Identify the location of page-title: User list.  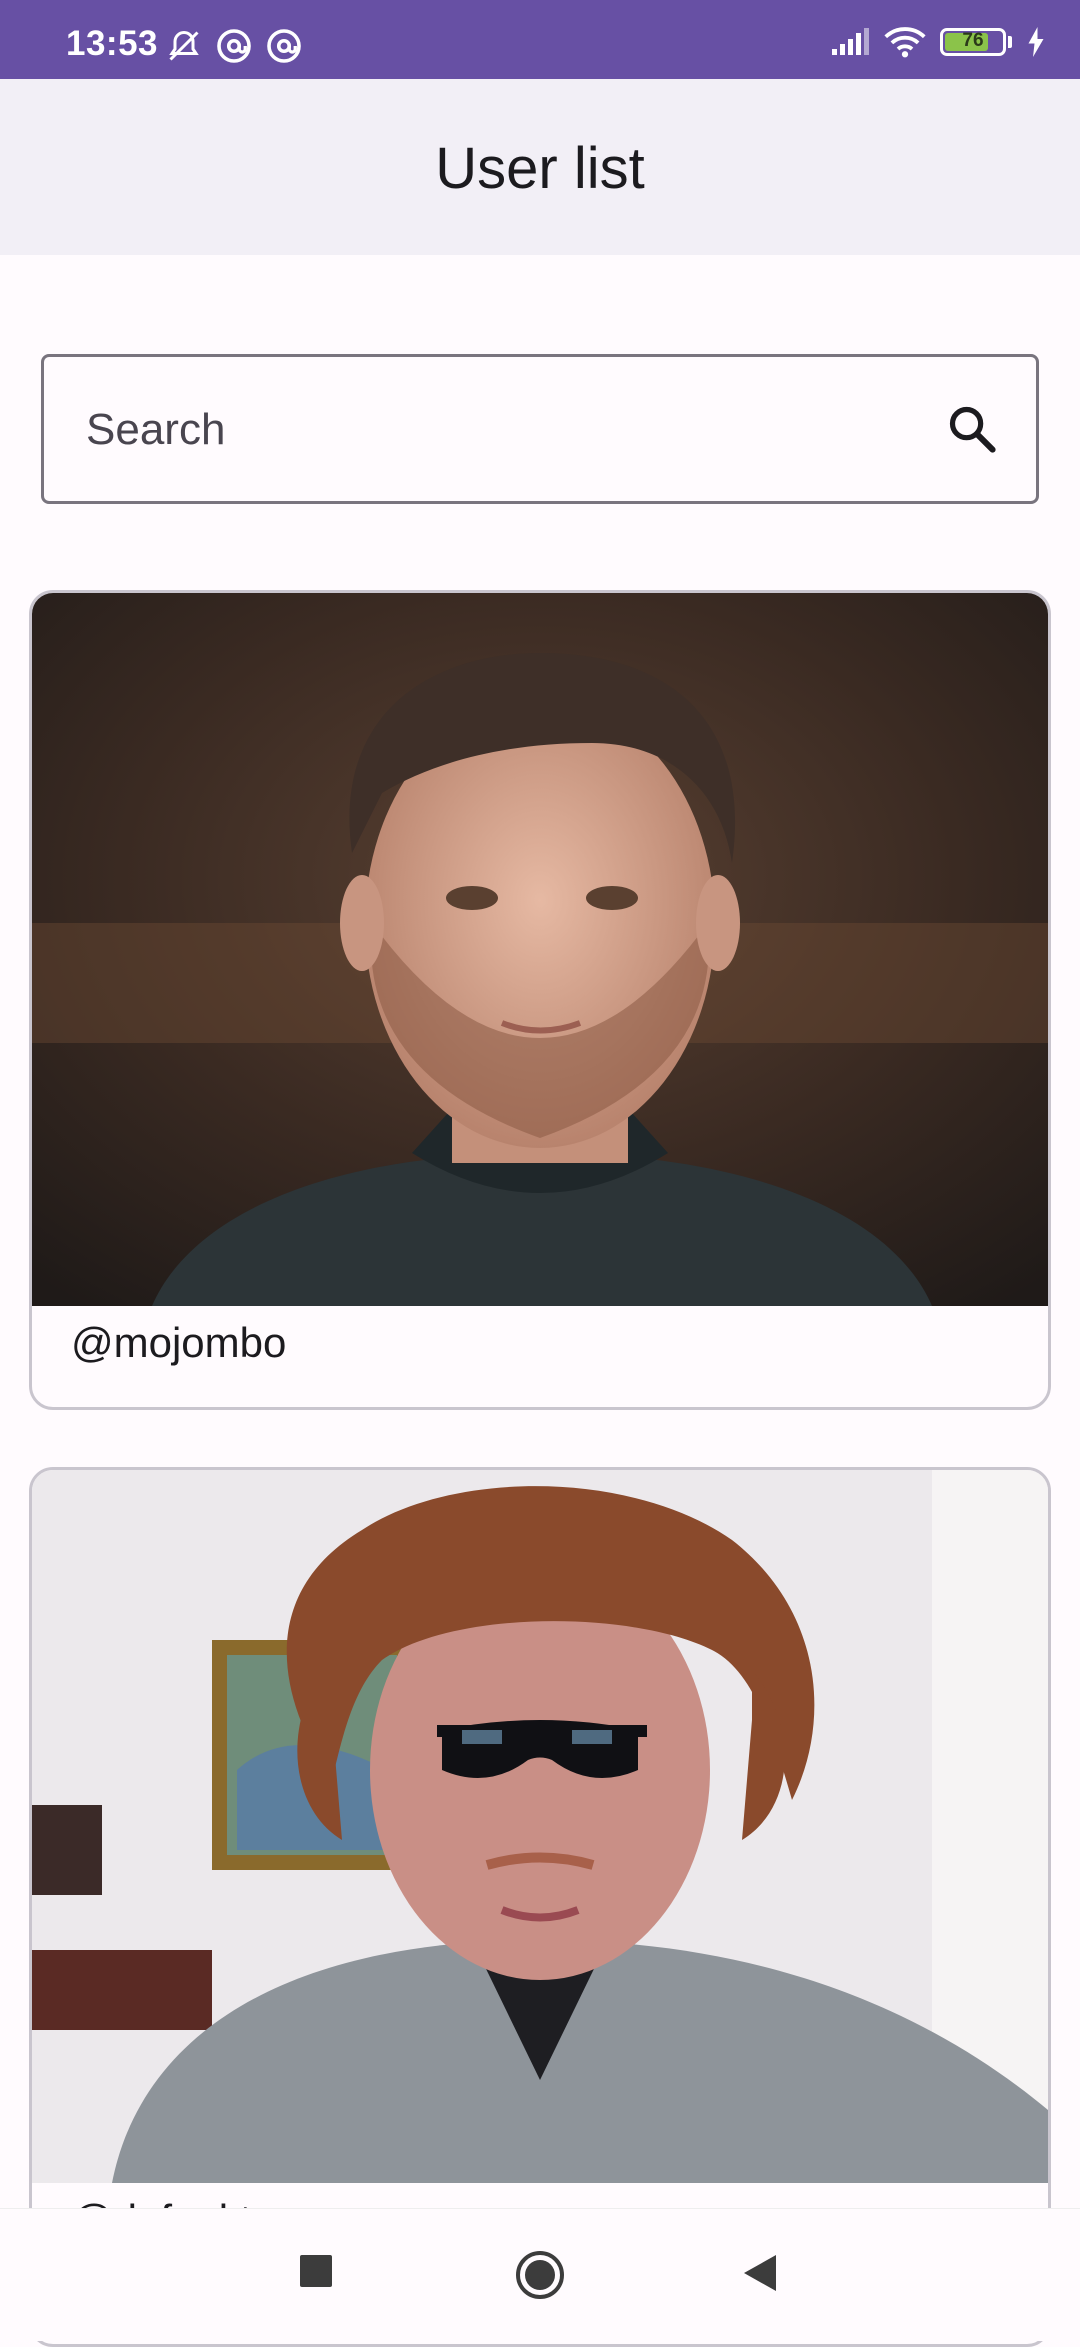
(540, 168).